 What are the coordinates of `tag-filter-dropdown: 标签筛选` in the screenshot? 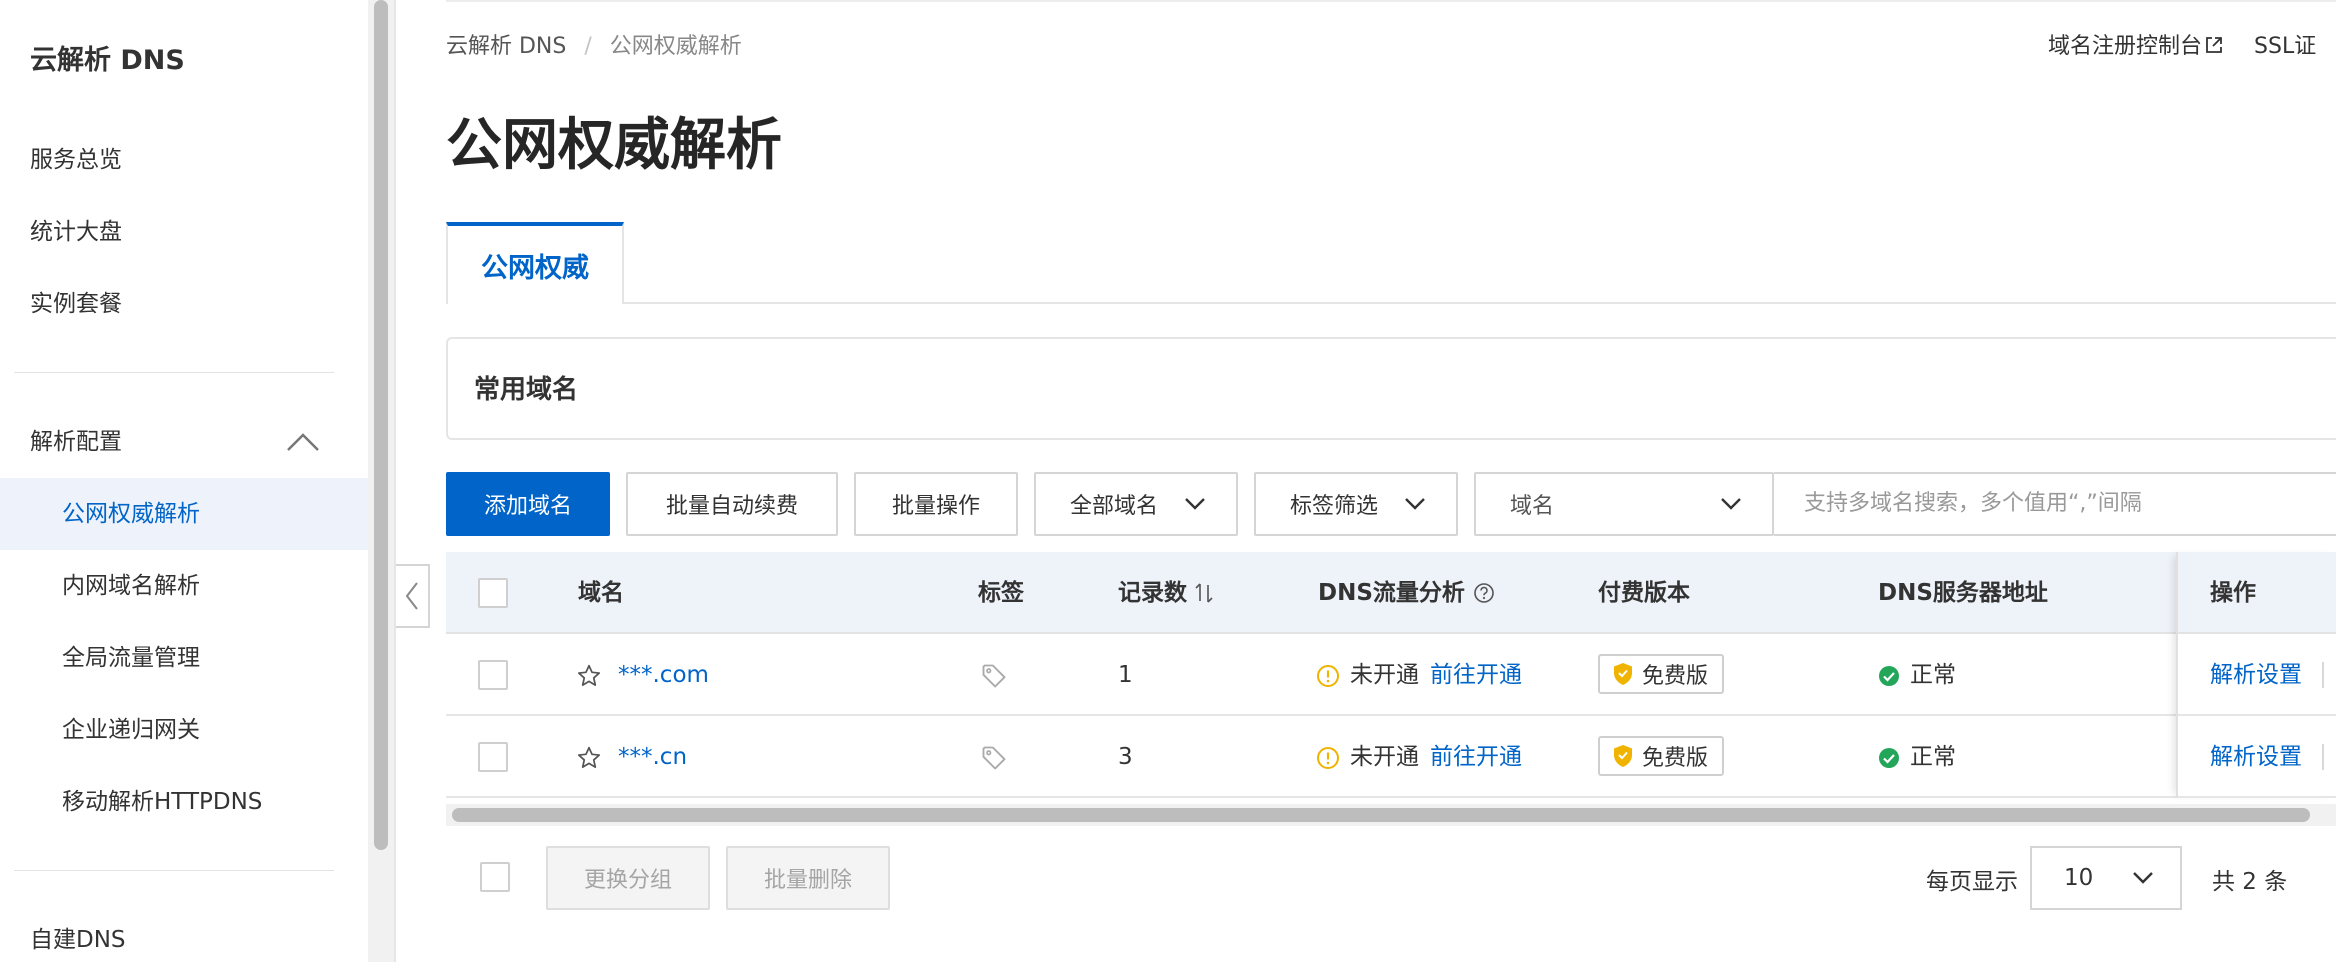 It's located at (1356, 504).